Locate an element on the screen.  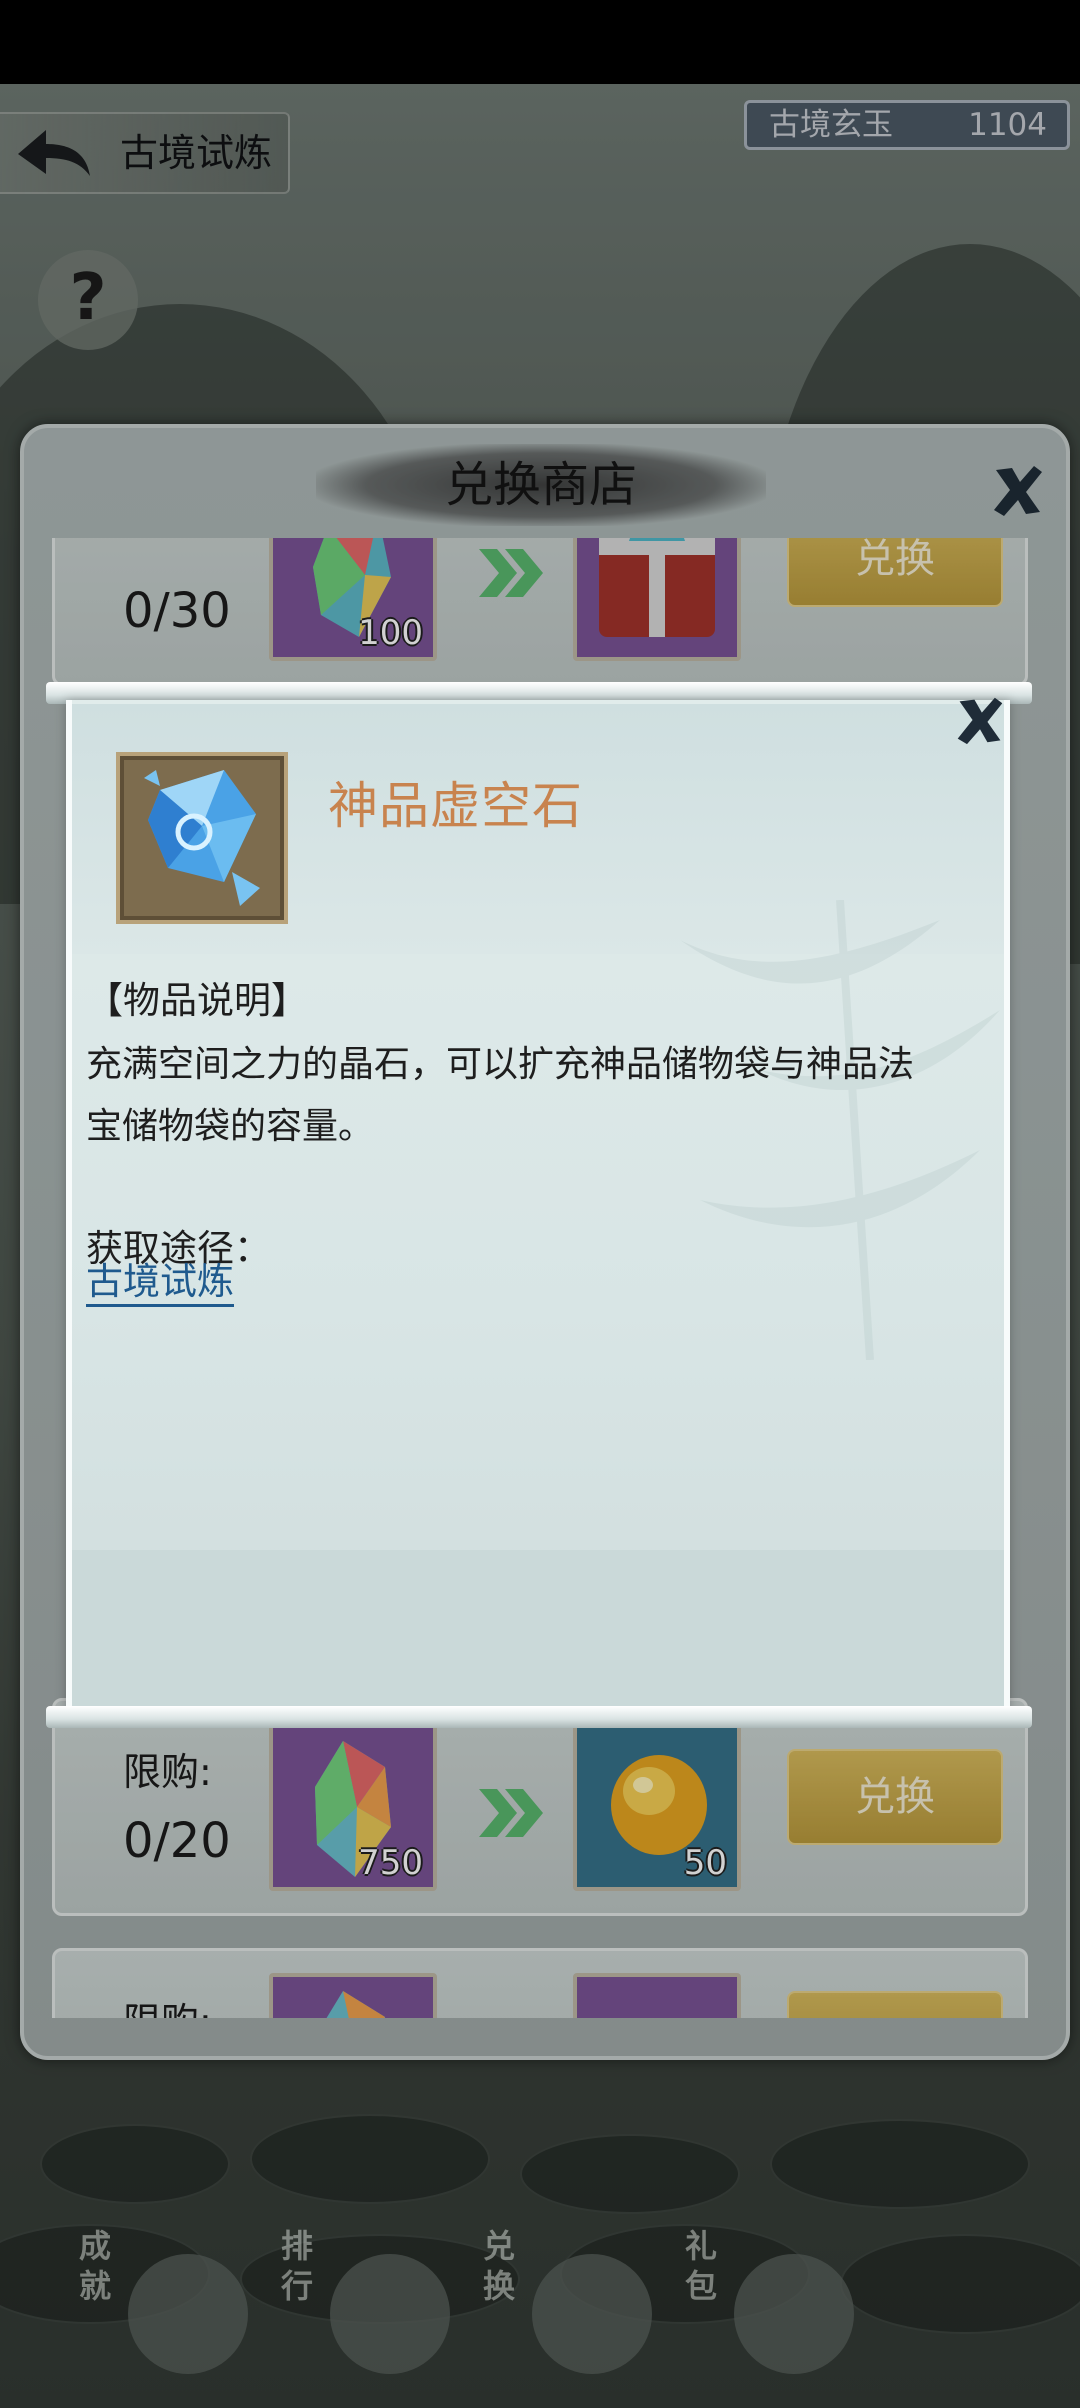
item-icon-frame is located at coordinates (202, 838).